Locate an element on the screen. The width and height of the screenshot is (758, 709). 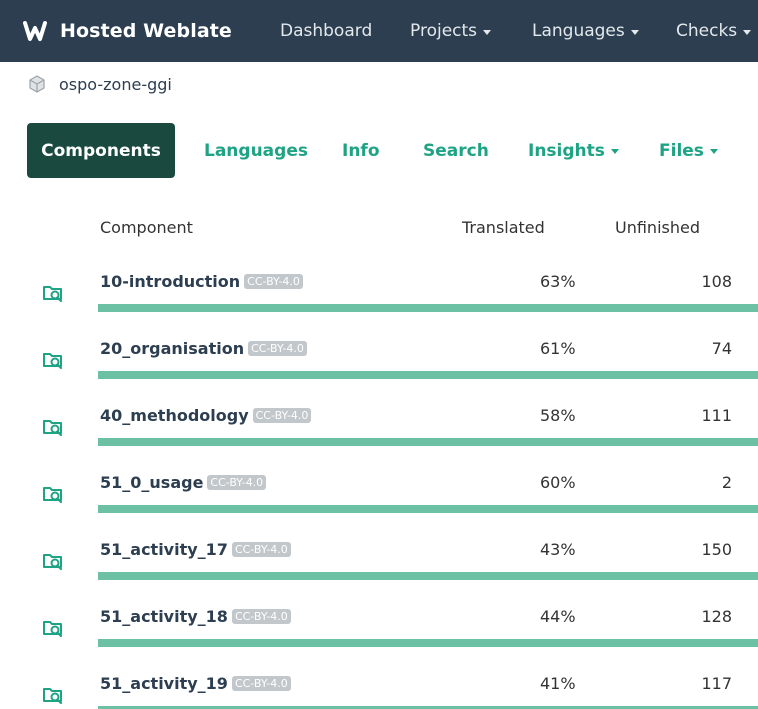
unfinished-count: 128 is located at coordinates (716, 616).